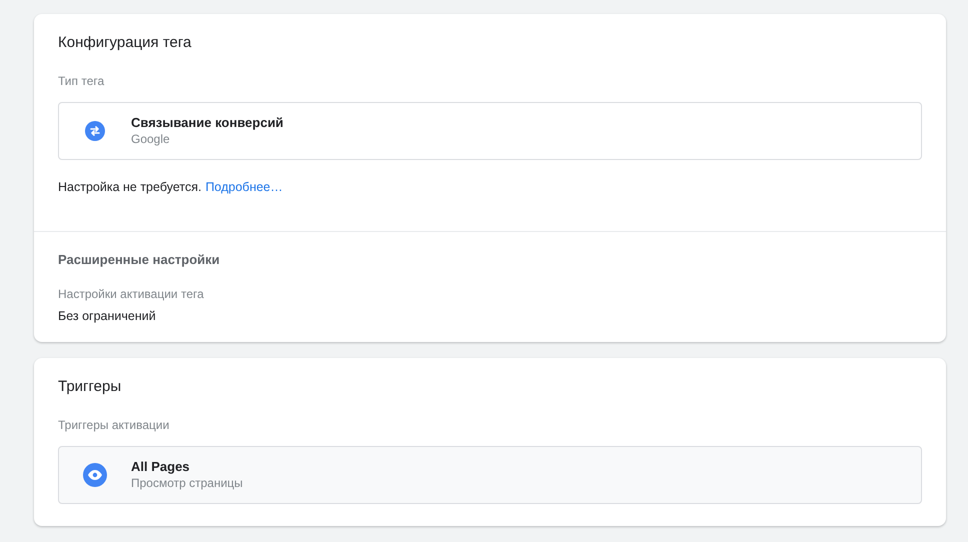 This screenshot has height=542, width=968. What do you see at coordinates (90, 386) in the screenshot?
I see `card-title: Триггеры` at bounding box center [90, 386].